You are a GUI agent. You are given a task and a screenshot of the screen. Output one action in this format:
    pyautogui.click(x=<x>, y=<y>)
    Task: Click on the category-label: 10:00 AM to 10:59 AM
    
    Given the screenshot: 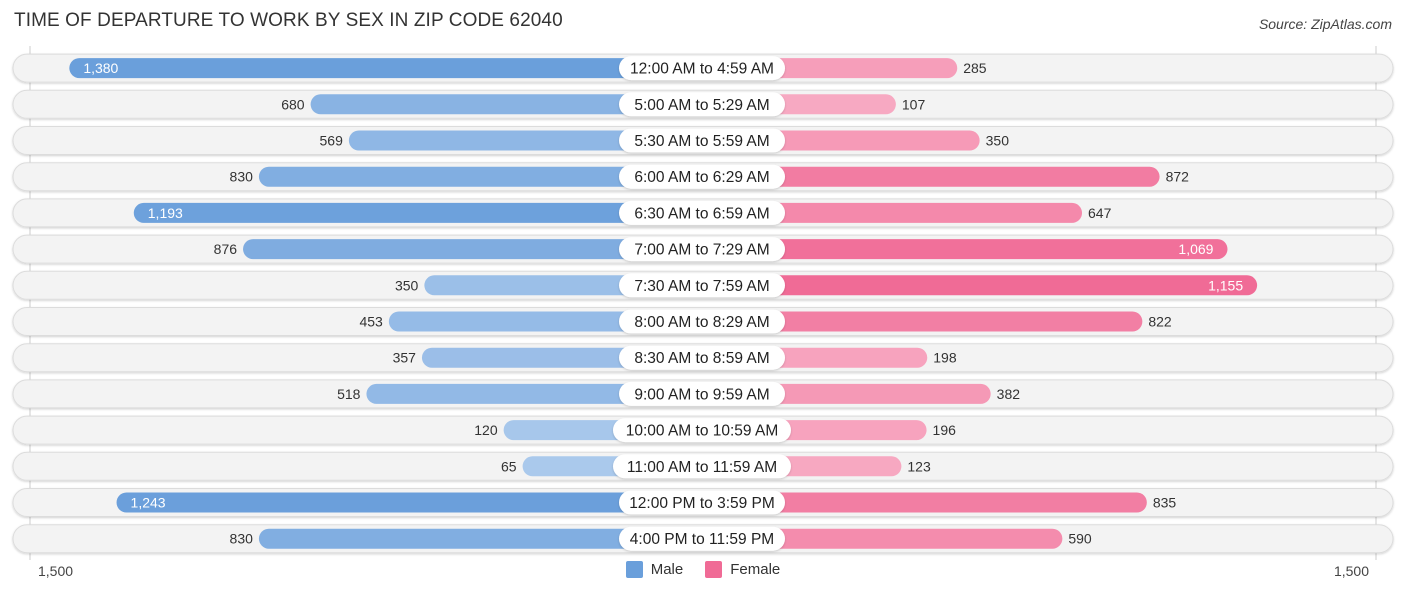 What is the action you would take?
    pyautogui.click(x=702, y=431)
    